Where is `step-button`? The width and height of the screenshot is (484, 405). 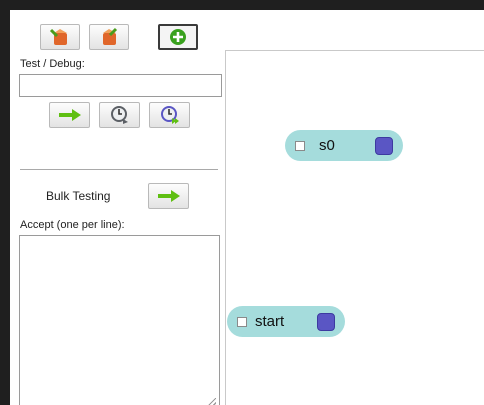 step-button is located at coordinates (119, 115).